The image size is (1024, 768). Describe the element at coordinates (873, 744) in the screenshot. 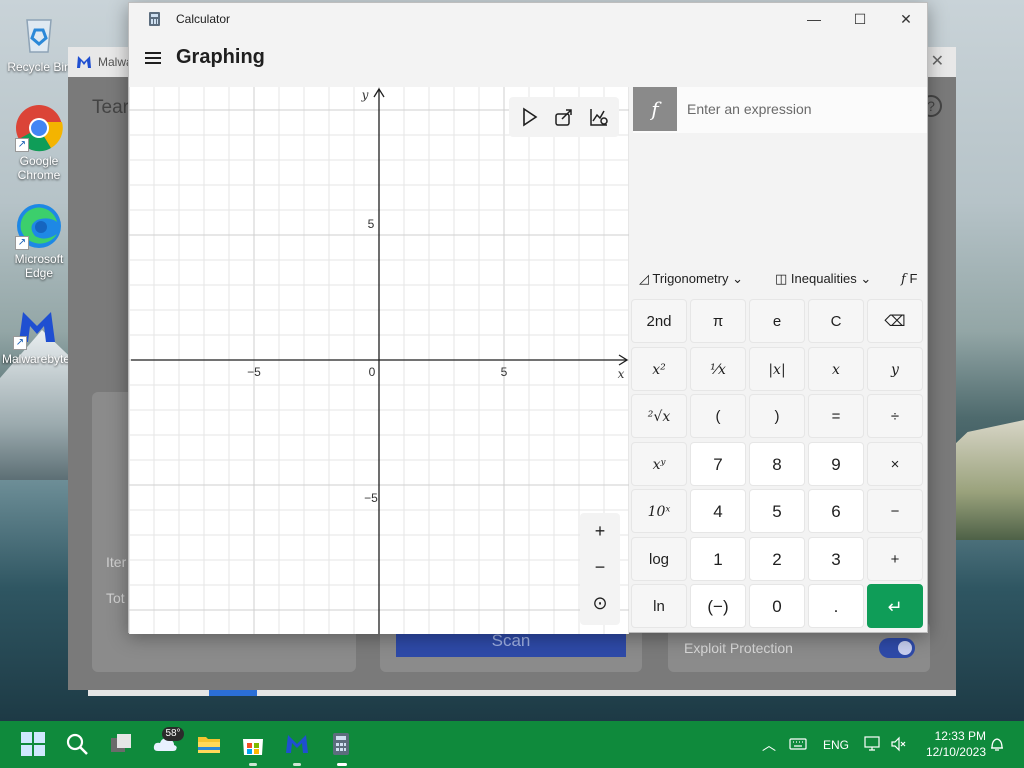

I see `network-icon` at that location.